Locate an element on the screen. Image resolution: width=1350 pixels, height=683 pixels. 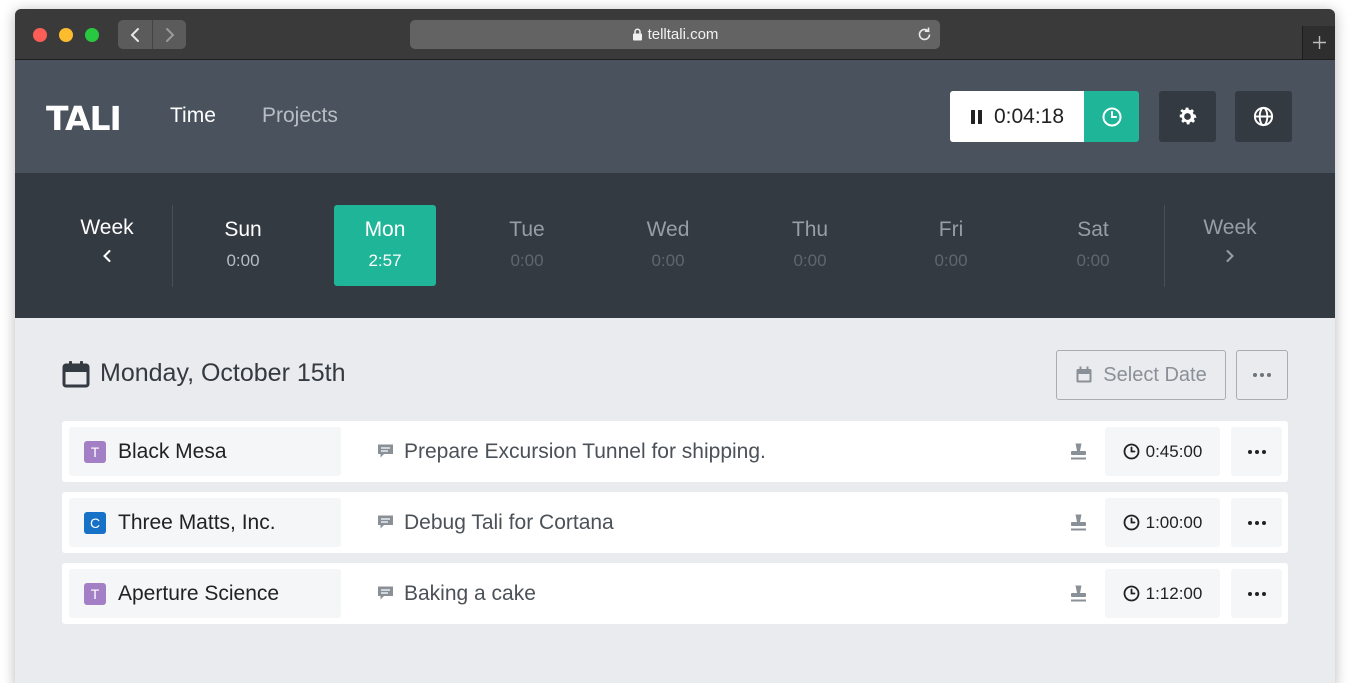
nav-time: Time is located at coordinates (193, 116).